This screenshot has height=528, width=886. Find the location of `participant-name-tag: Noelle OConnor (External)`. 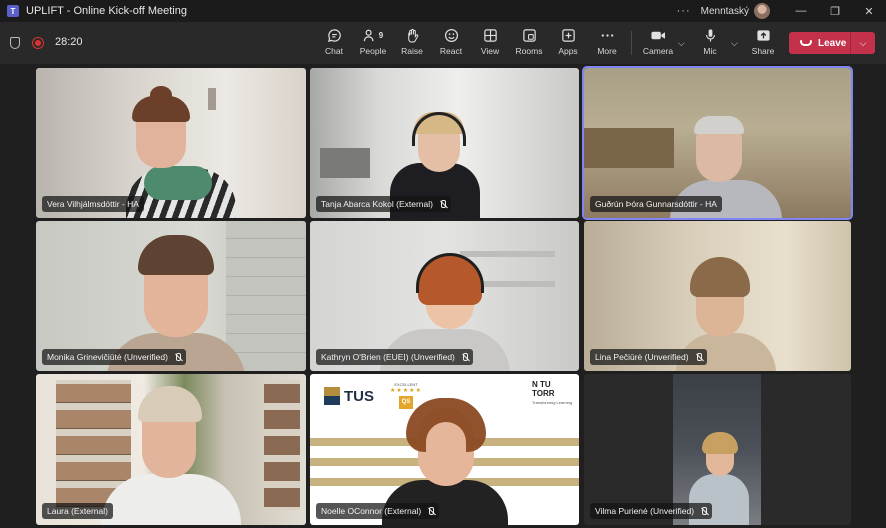

participant-name-tag: Noelle OConnor (External) is located at coordinates (378, 511).